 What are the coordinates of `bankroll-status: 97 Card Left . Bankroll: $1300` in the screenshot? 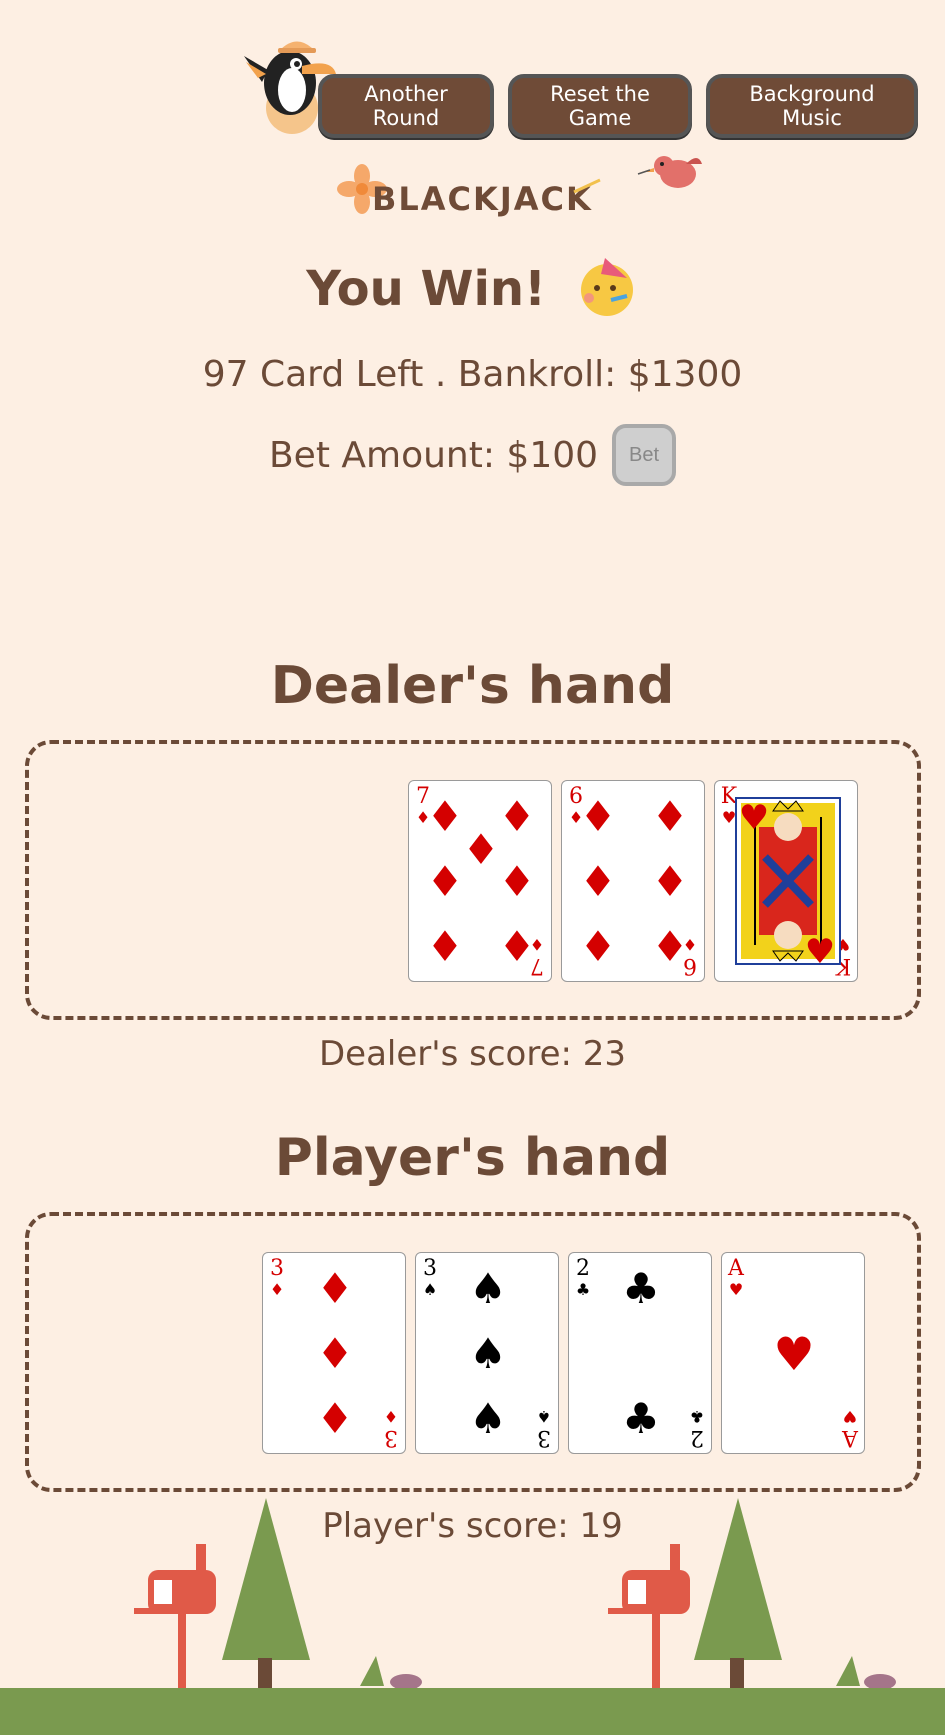 It's located at (472, 374).